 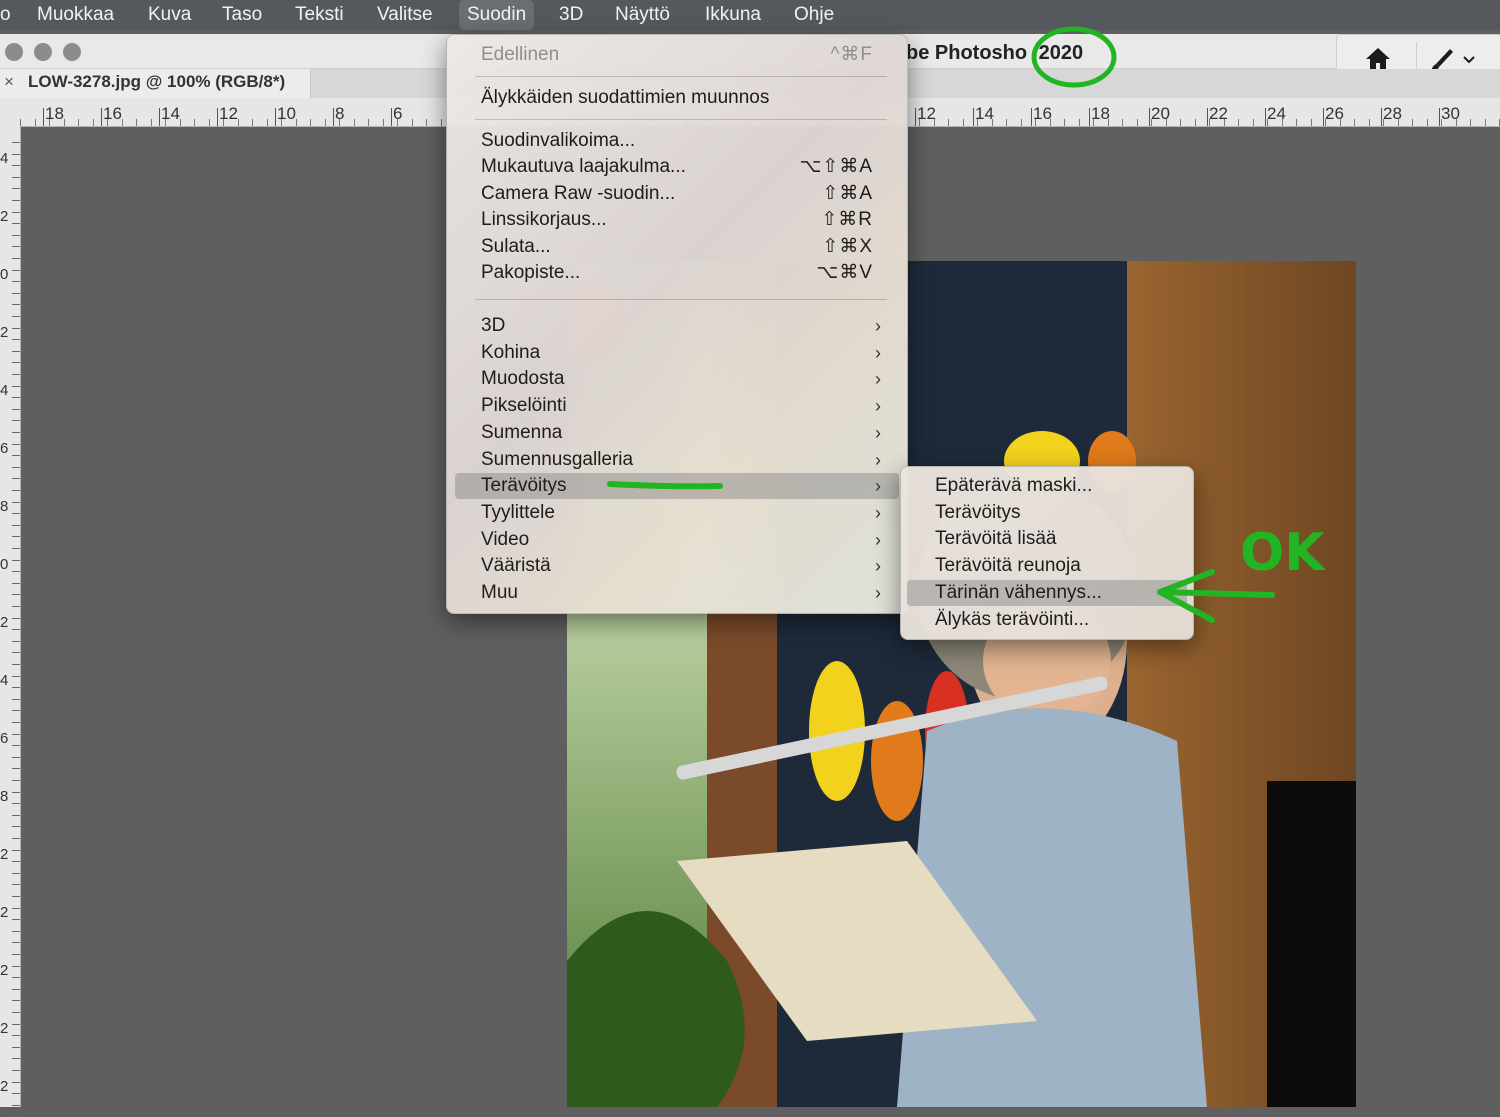 I want to click on menu-view: Näyttö, so click(x=642, y=15).